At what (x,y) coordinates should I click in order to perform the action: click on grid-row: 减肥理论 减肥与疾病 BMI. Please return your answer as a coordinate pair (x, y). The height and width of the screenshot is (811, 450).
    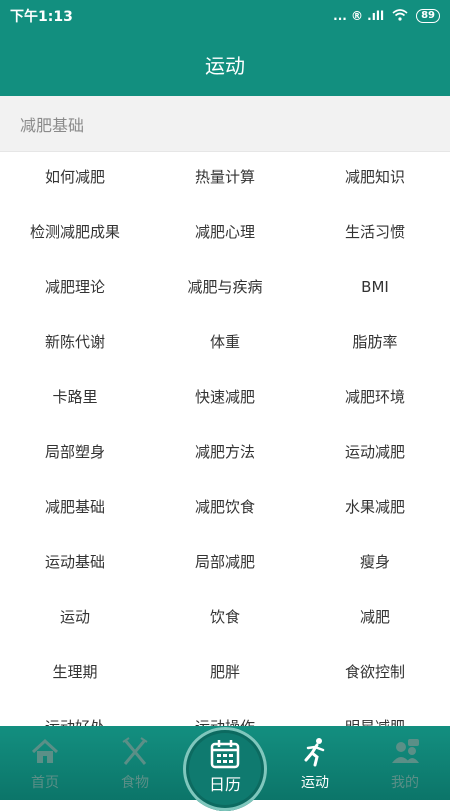
    Looking at the image, I should click on (225, 286).